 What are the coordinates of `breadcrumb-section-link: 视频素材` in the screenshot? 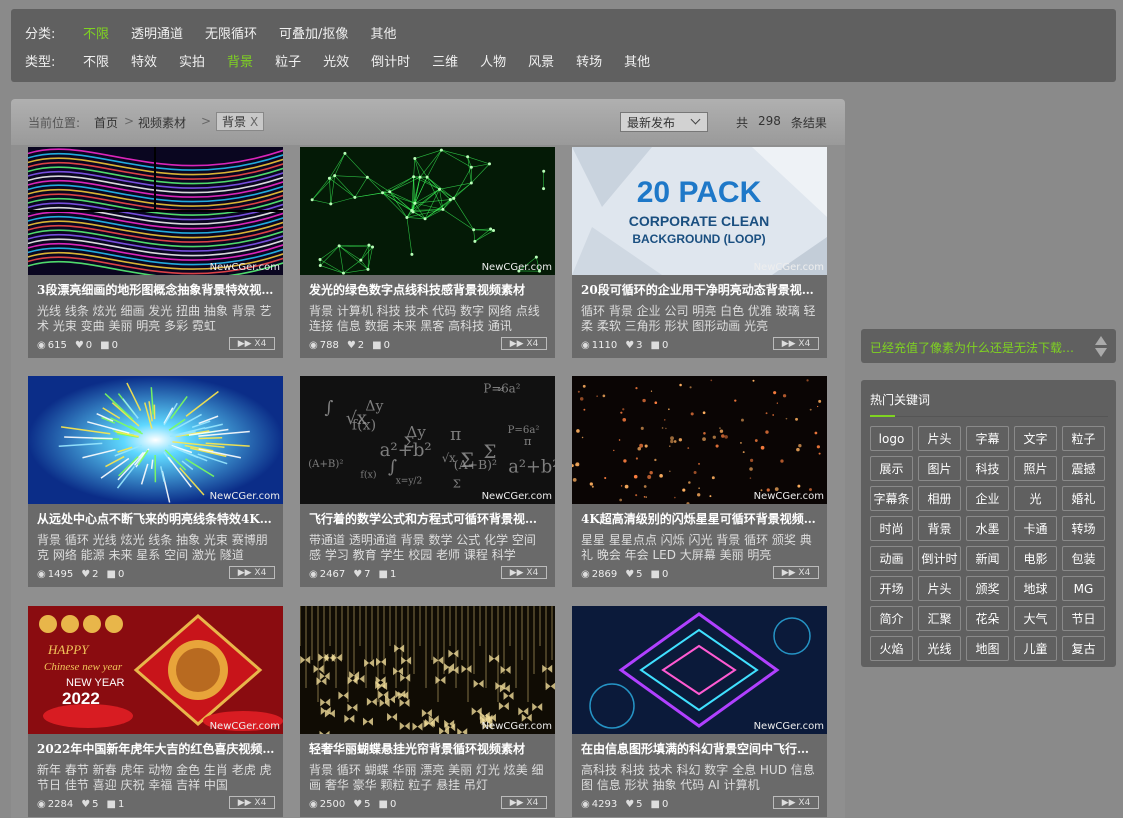 It's located at (162, 122).